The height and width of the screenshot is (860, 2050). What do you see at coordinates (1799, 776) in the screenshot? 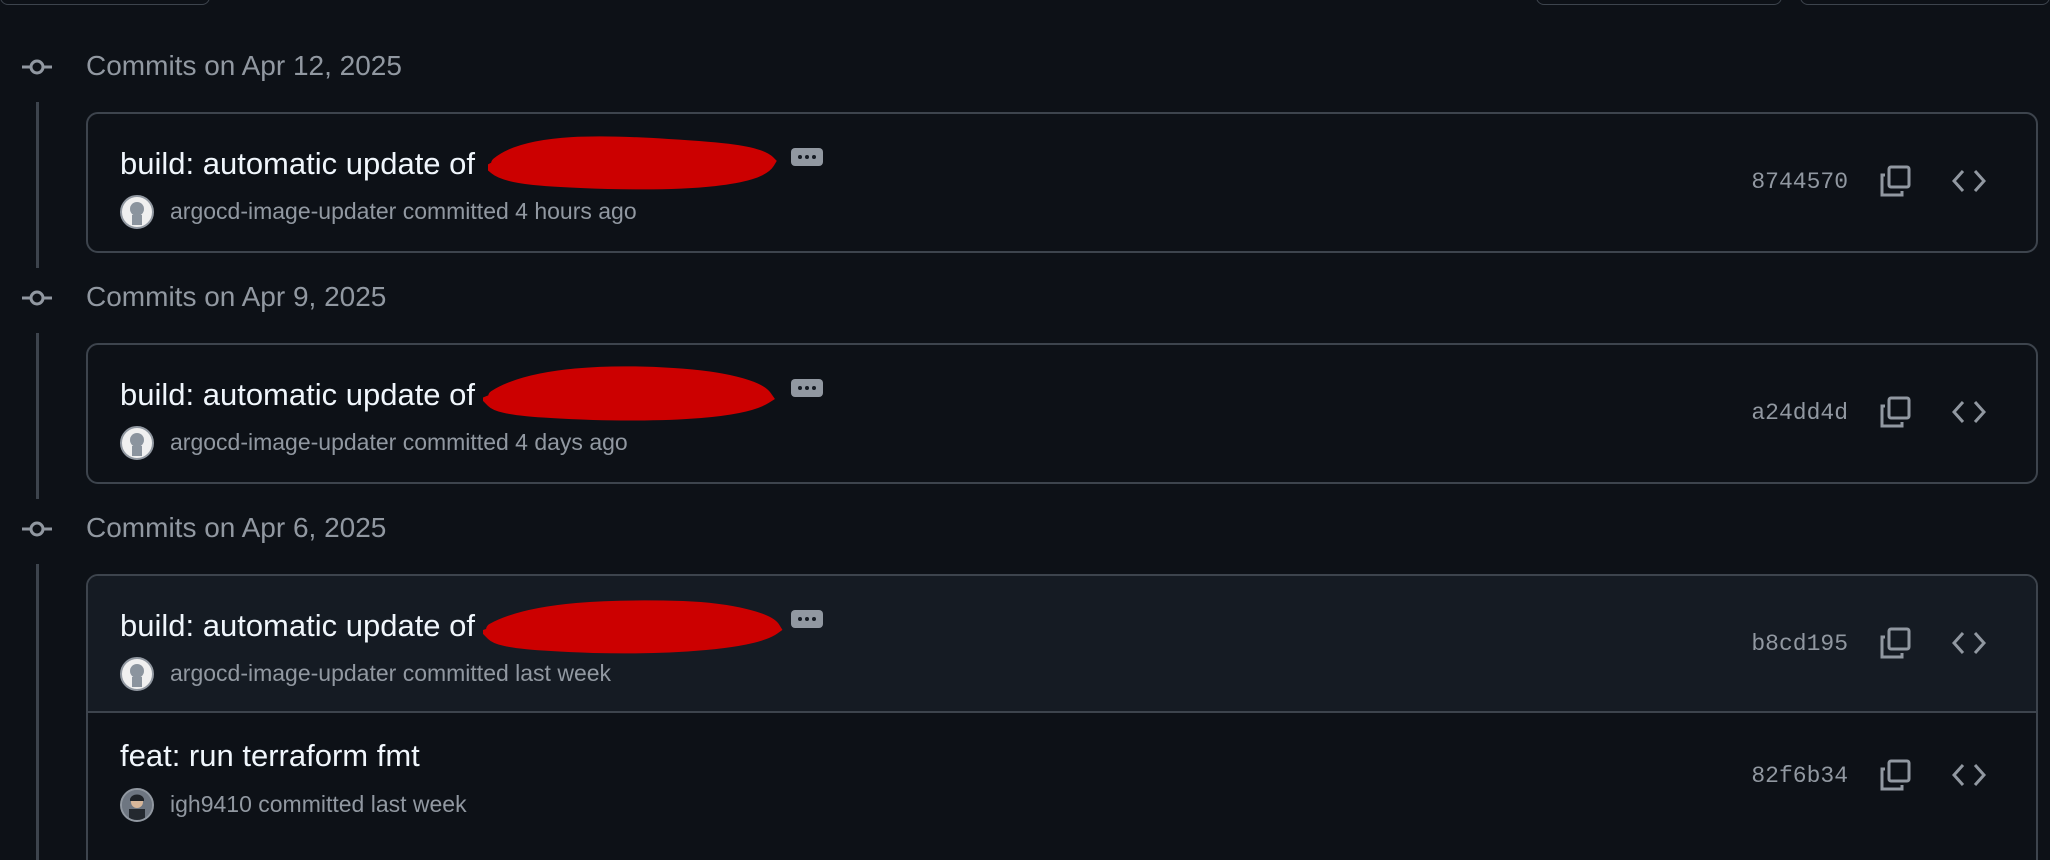
I see `commit-sha: 82f6b34` at bounding box center [1799, 776].